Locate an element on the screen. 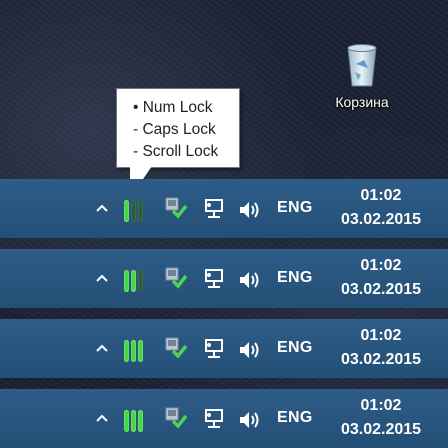 Image resolution: width=448 pixels, height=448 pixels. tooltip-caps-lock: - Caps Lock is located at coordinates (174, 129).